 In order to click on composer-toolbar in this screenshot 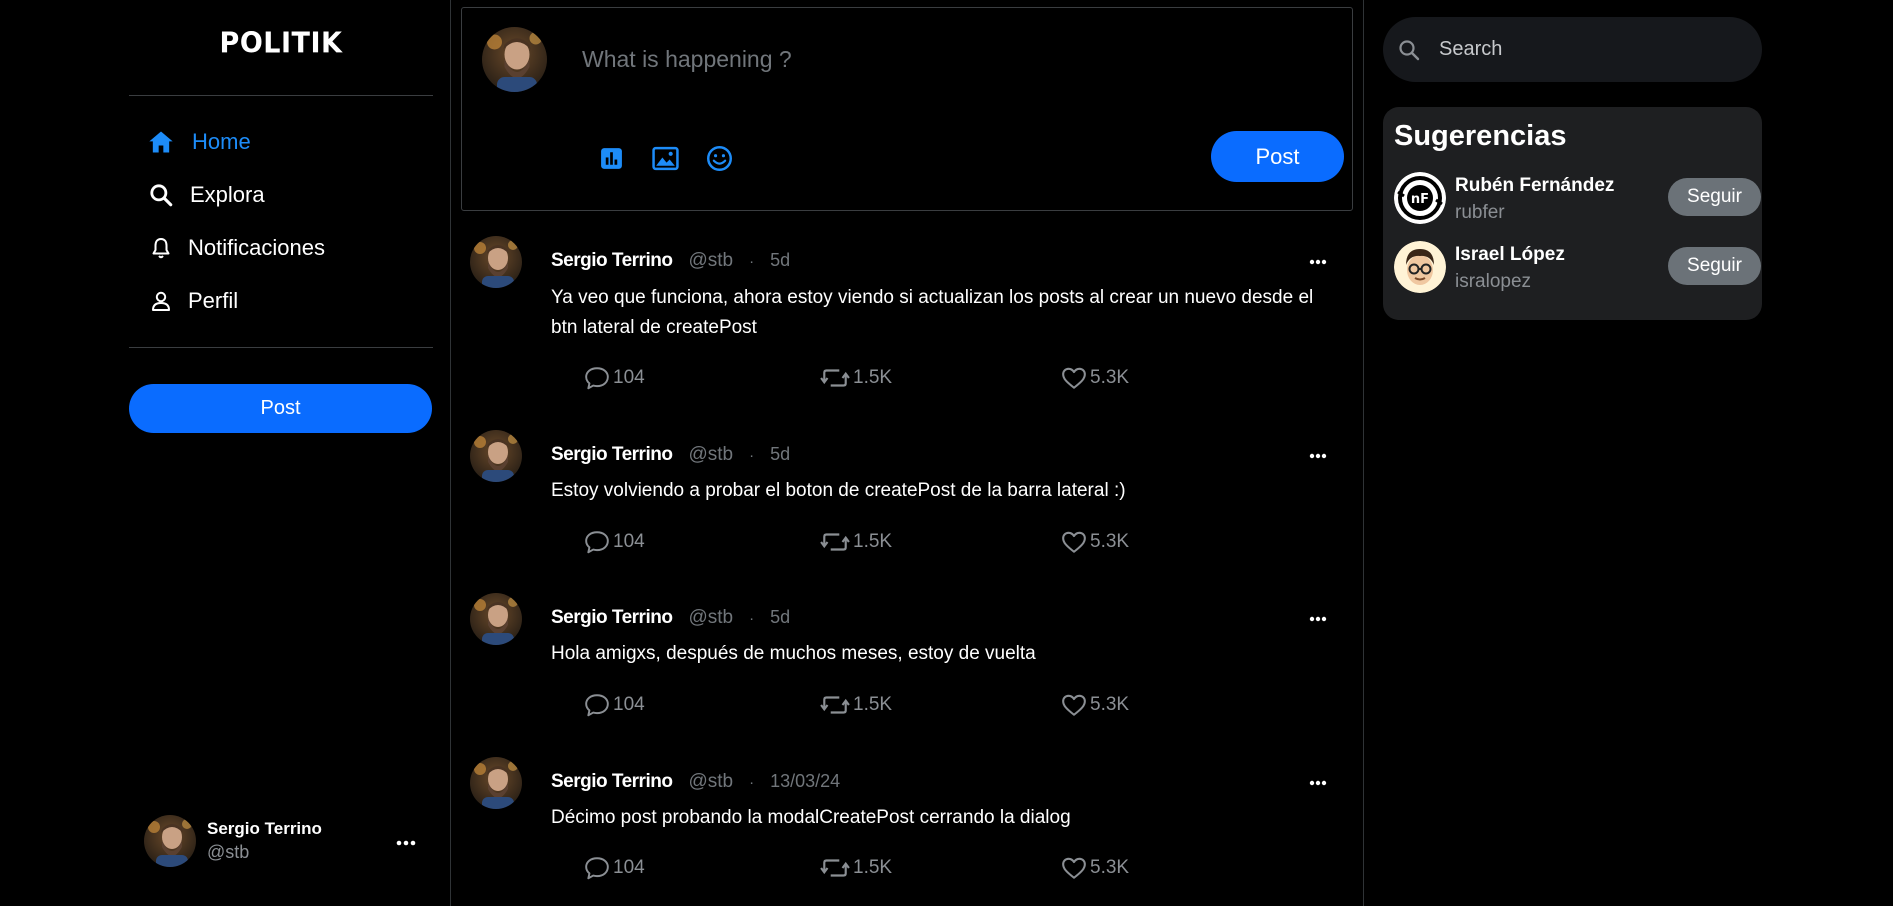, I will do `click(665, 158)`.